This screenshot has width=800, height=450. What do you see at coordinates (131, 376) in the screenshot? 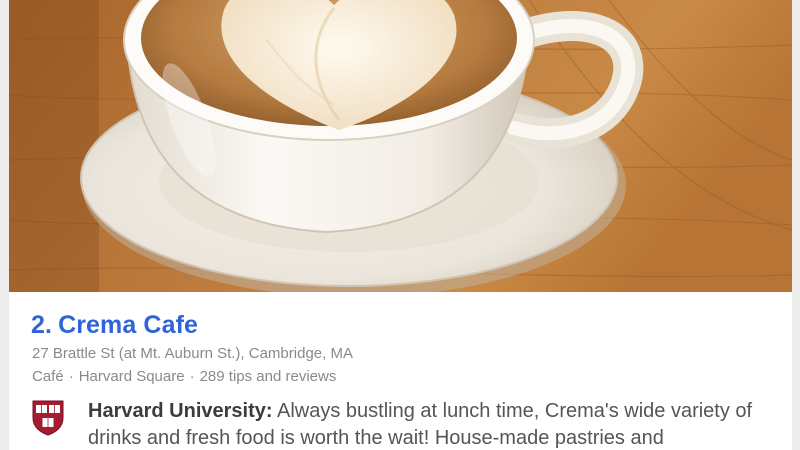
I see `venue-neighborhood: Harvard Square` at bounding box center [131, 376].